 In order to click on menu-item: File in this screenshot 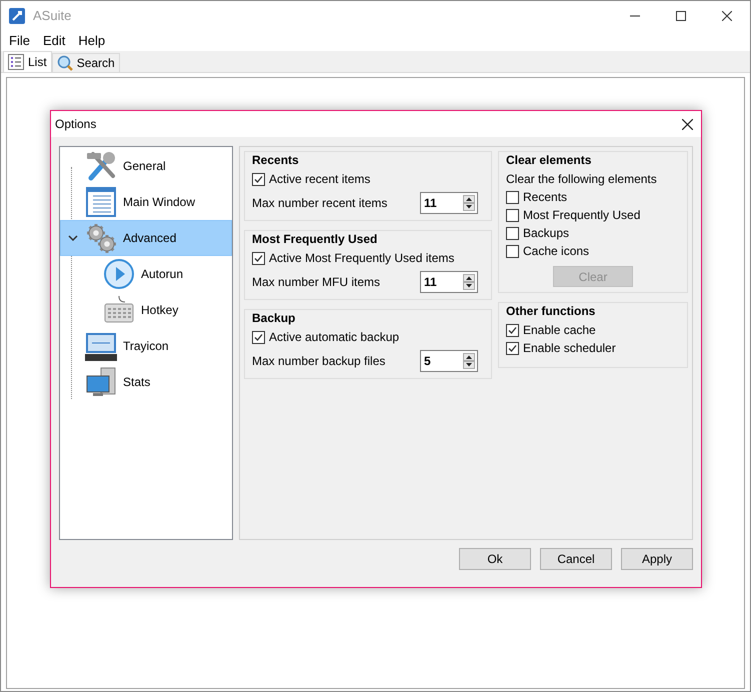, I will do `click(19, 41)`.